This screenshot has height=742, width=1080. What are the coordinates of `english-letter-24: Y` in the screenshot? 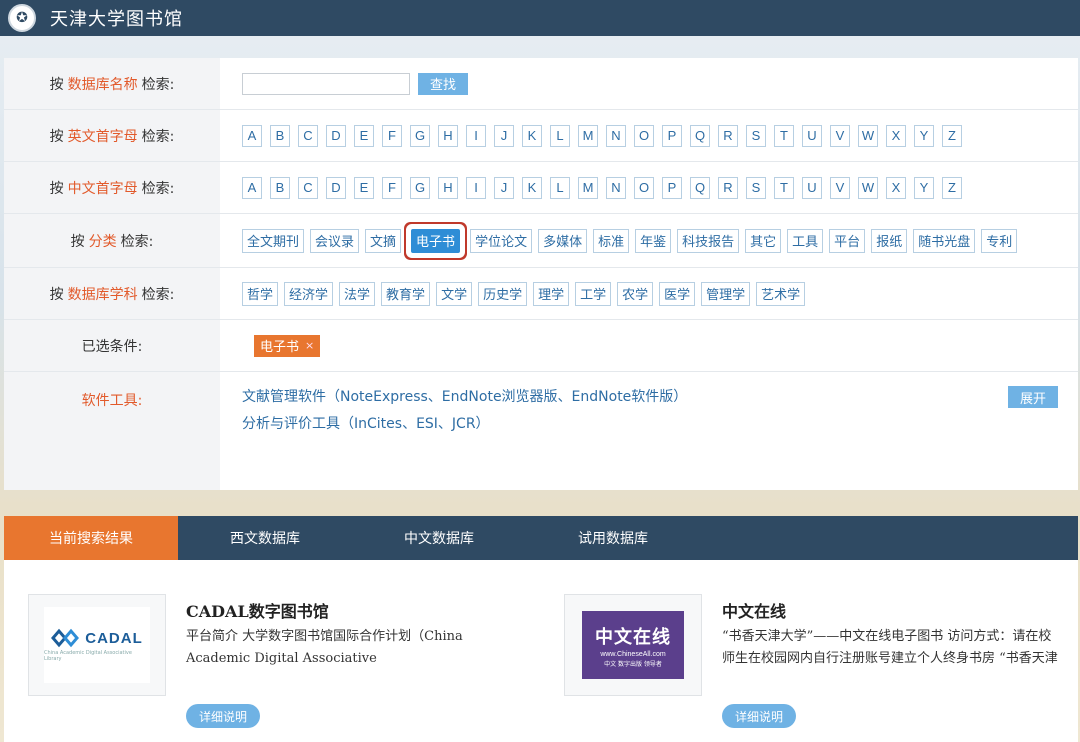 It's located at (924, 135).